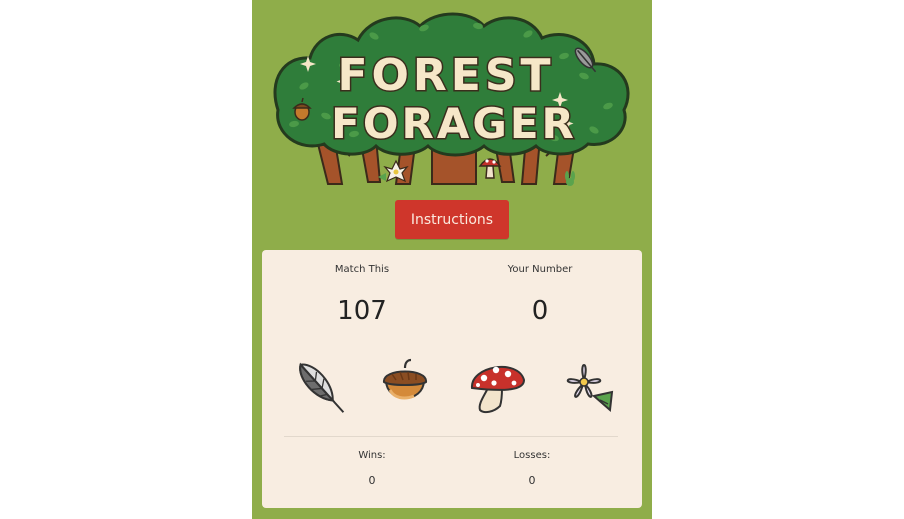 The image size is (904, 519). I want to click on mushroom-button, so click(497, 386).